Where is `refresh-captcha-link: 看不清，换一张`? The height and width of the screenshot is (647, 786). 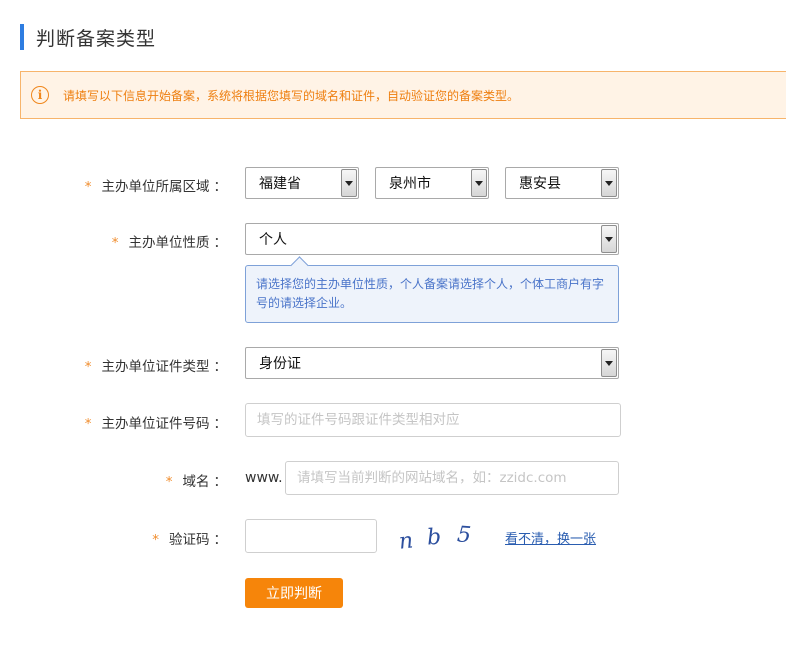
refresh-captcha-link: 看不清，换一张 is located at coordinates (550, 537).